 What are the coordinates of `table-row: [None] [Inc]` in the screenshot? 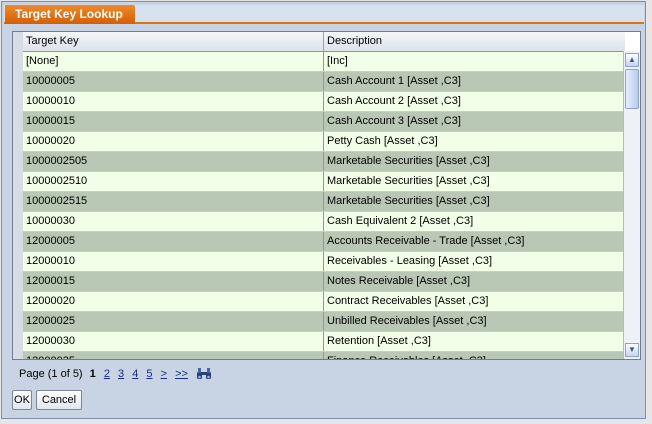 It's located at (324, 62).